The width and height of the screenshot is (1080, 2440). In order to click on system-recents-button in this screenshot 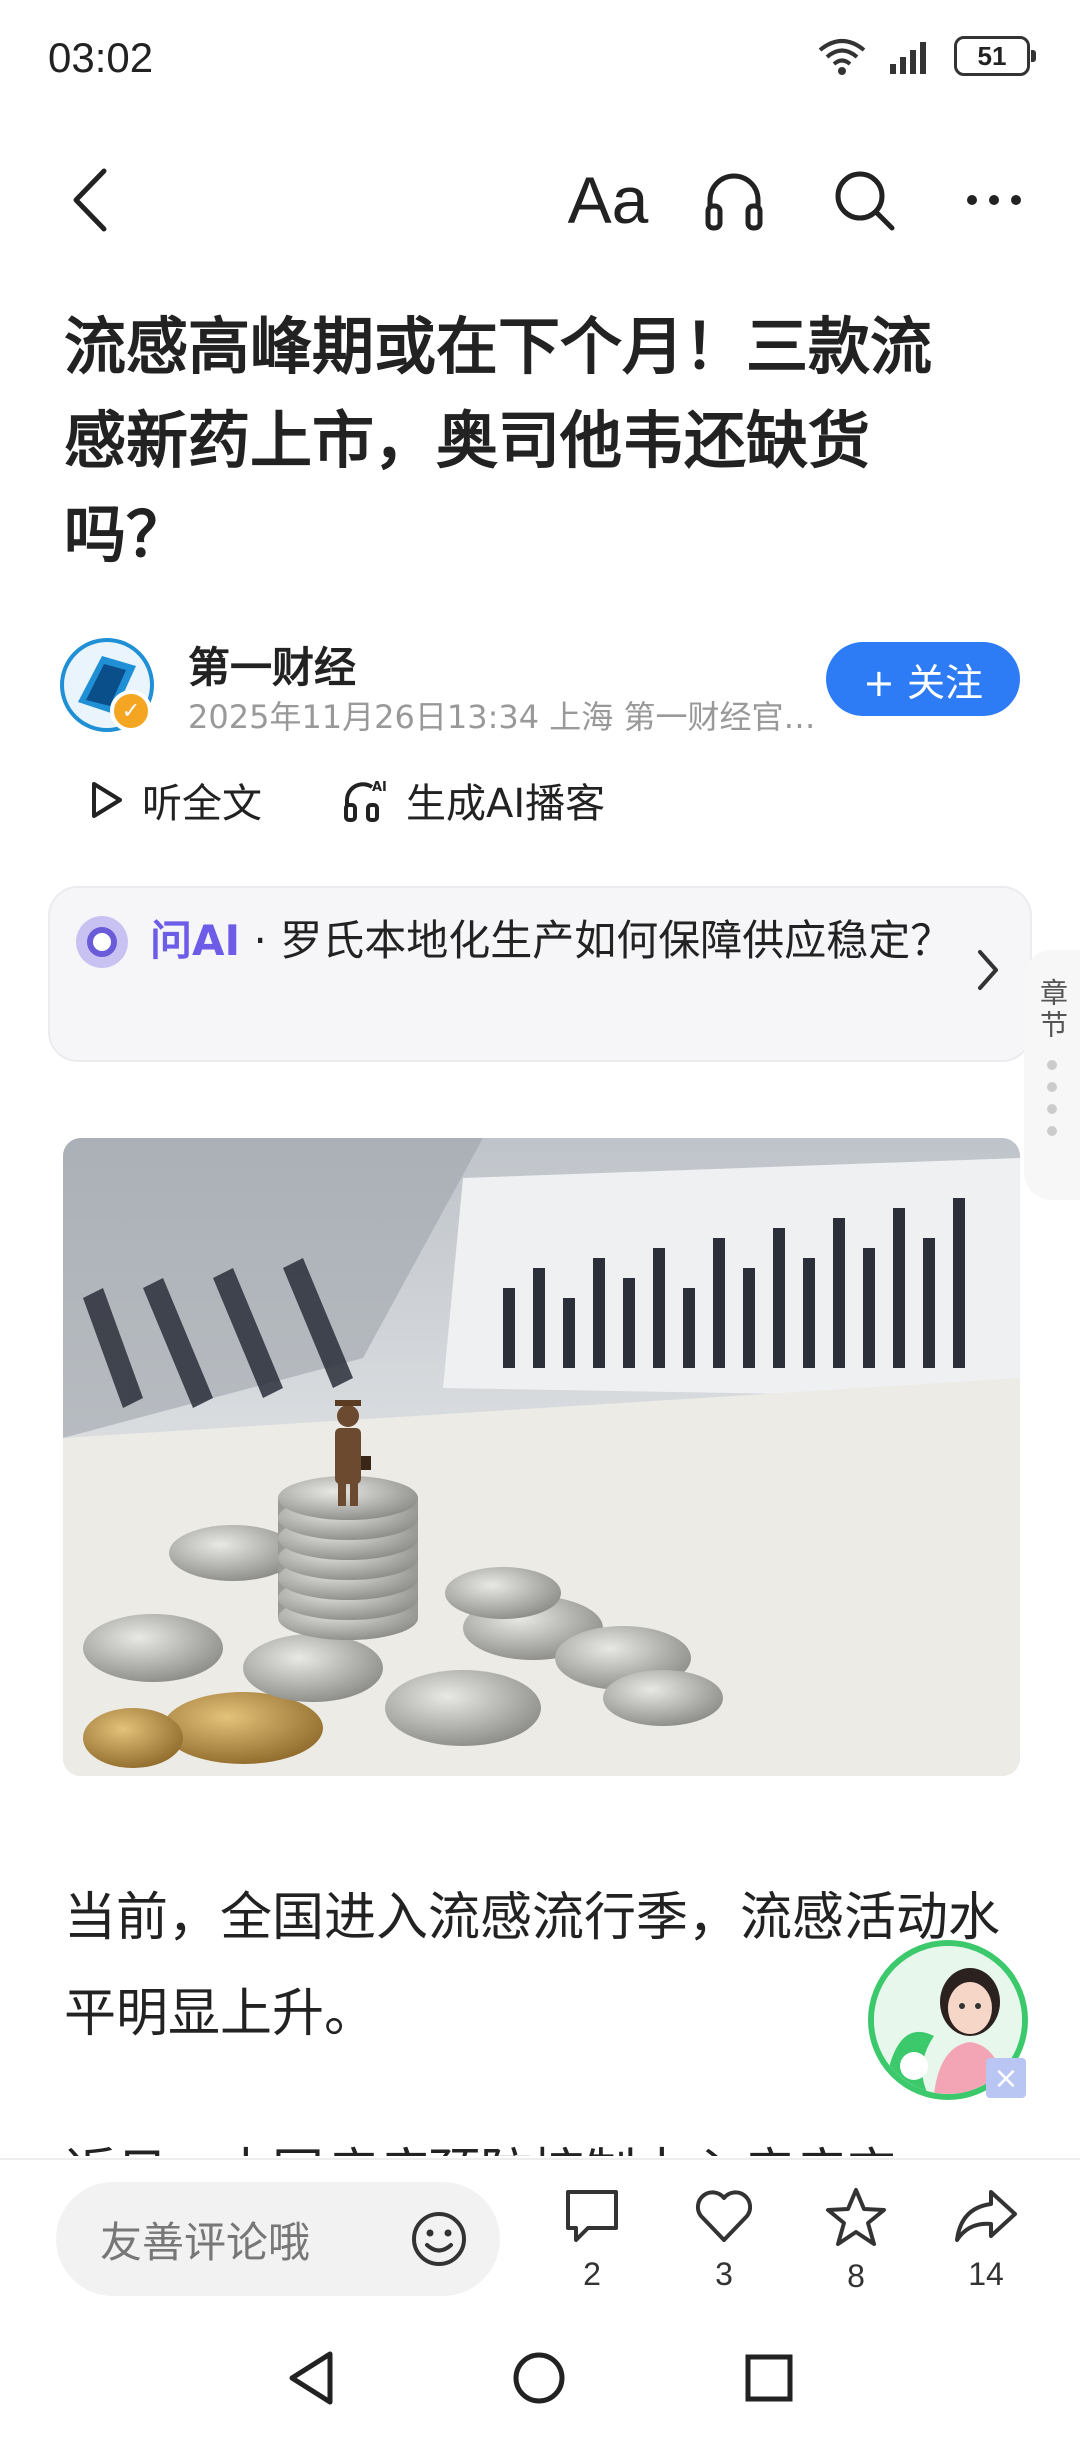, I will do `click(769, 2378)`.